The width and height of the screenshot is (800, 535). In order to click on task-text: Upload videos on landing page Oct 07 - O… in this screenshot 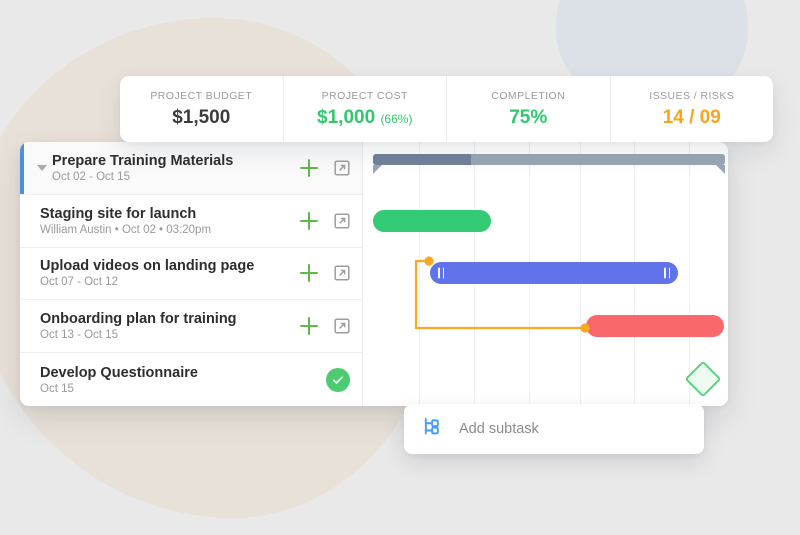, I will do `click(167, 273)`.